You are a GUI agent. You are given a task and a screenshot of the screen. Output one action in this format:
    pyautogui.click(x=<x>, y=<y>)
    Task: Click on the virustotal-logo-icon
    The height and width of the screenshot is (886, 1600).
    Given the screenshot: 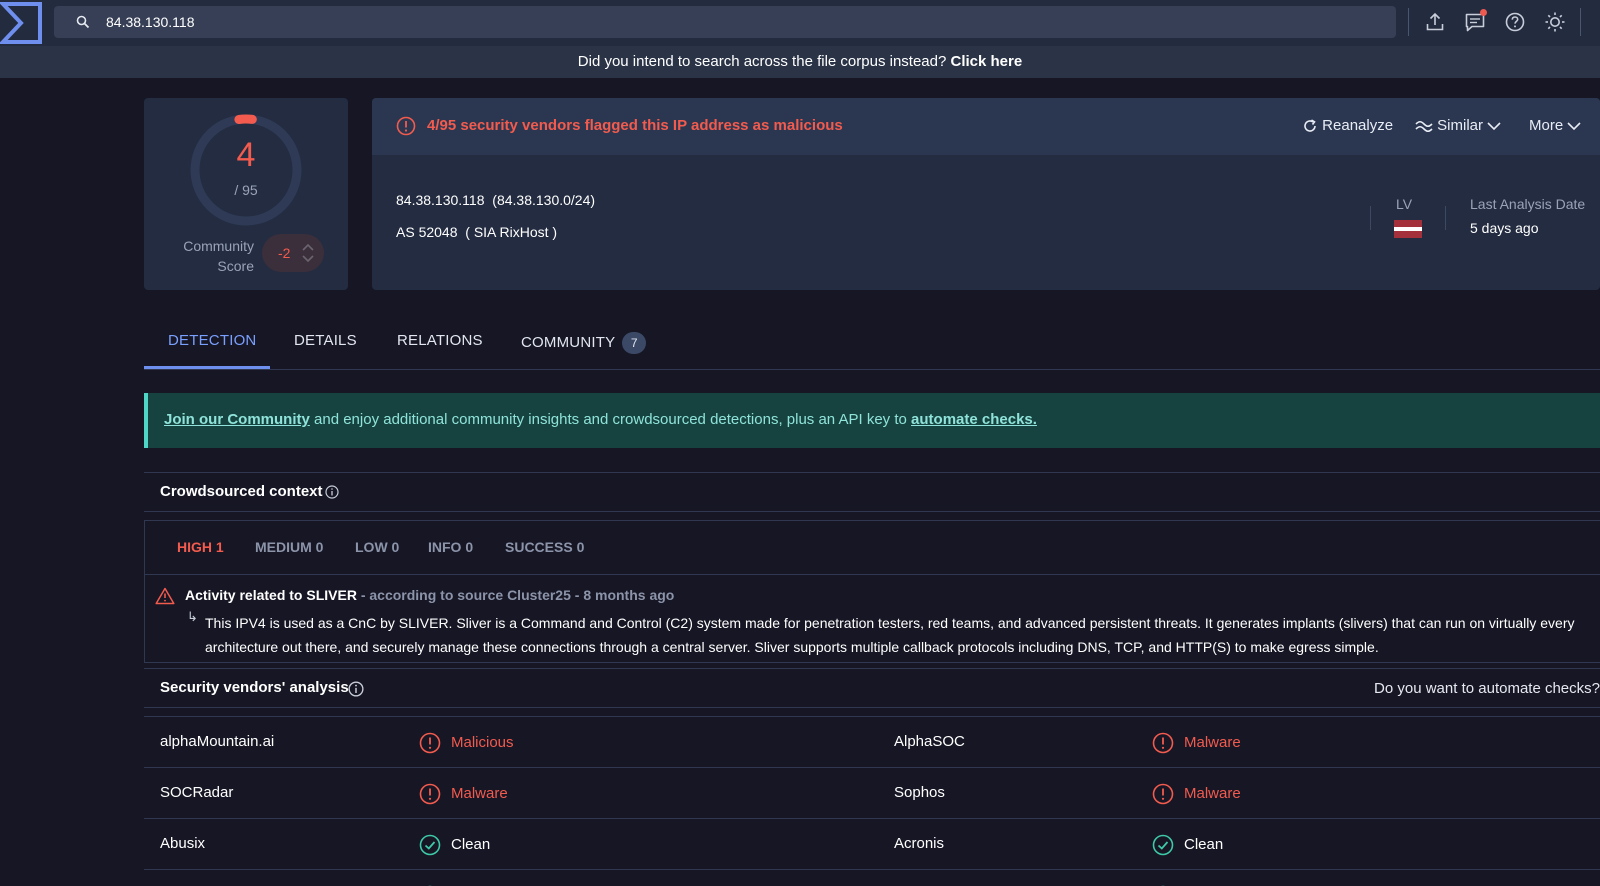 What is the action you would take?
    pyautogui.click(x=22, y=23)
    